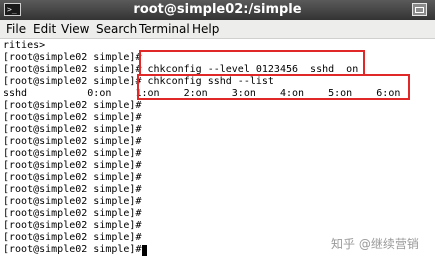 The image size is (435, 266). What do you see at coordinates (164, 29) in the screenshot?
I see `menu-terminal: Terminal` at bounding box center [164, 29].